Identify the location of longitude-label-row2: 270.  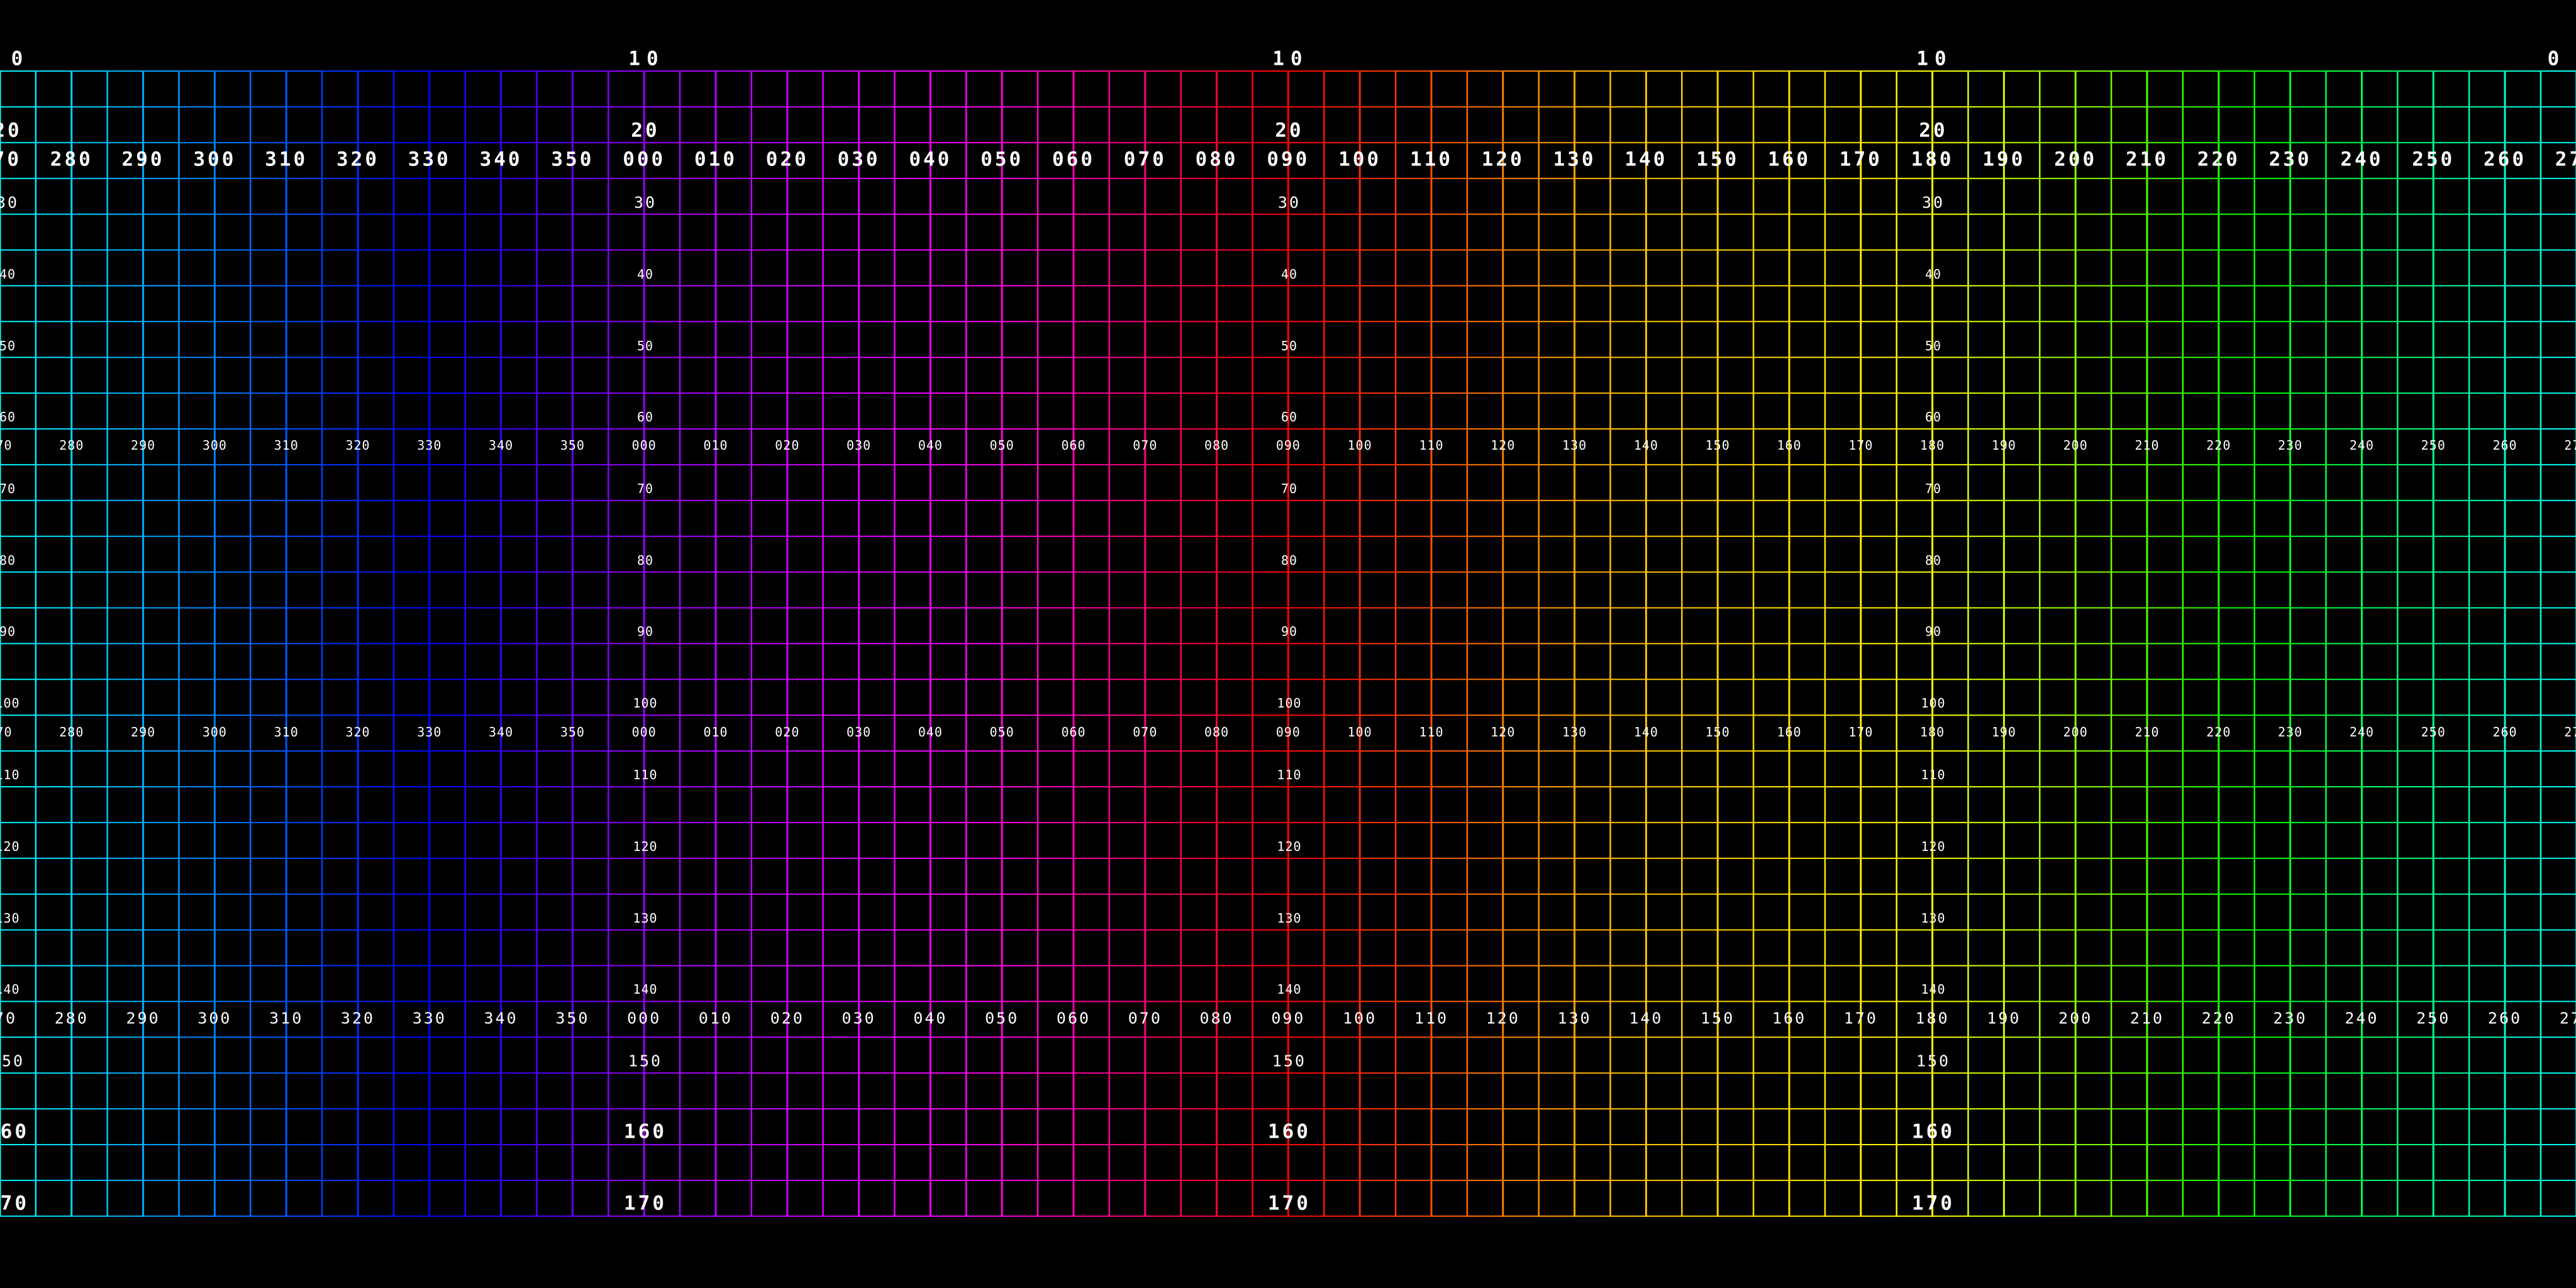
(2570, 445).